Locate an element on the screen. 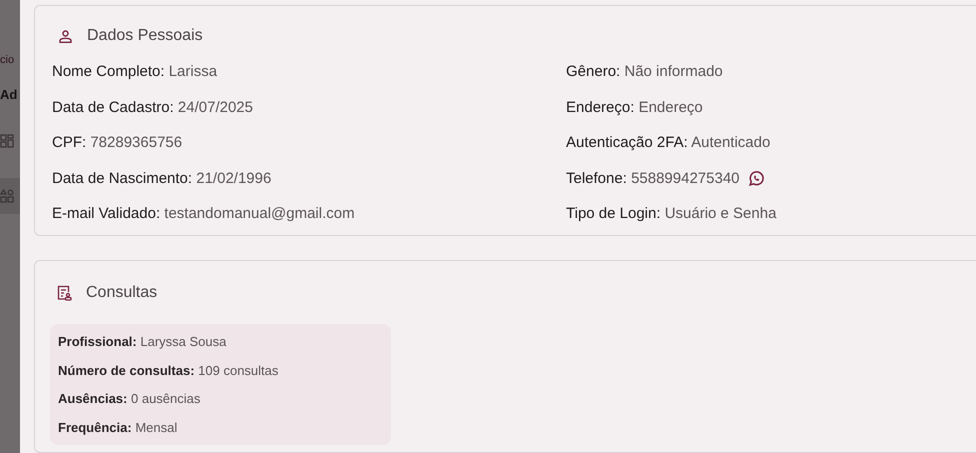 This screenshot has width=976, height=453. field-text: Profissional: Laryssa Sousa is located at coordinates (142, 342).